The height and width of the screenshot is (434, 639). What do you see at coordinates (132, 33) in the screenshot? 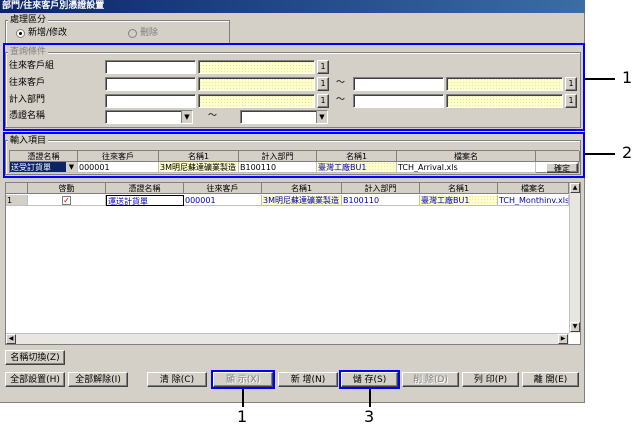
I see `mode-delete-radio` at bounding box center [132, 33].